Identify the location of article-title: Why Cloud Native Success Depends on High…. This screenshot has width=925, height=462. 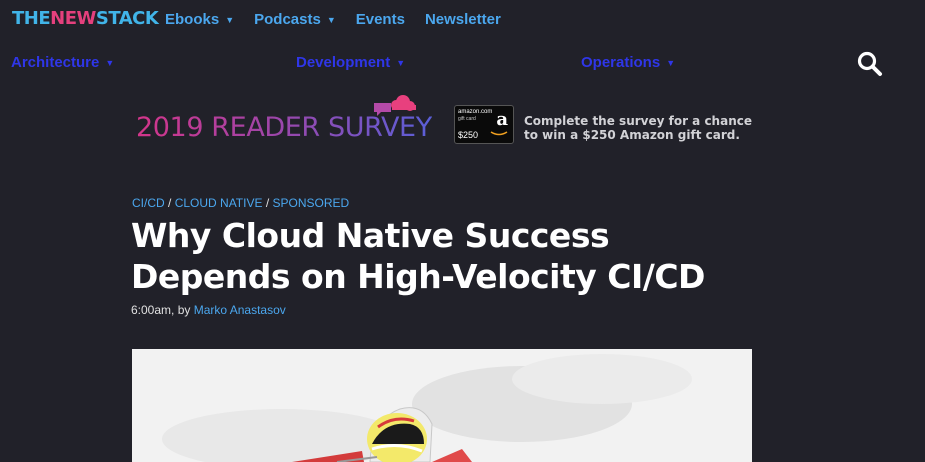
(418, 256).